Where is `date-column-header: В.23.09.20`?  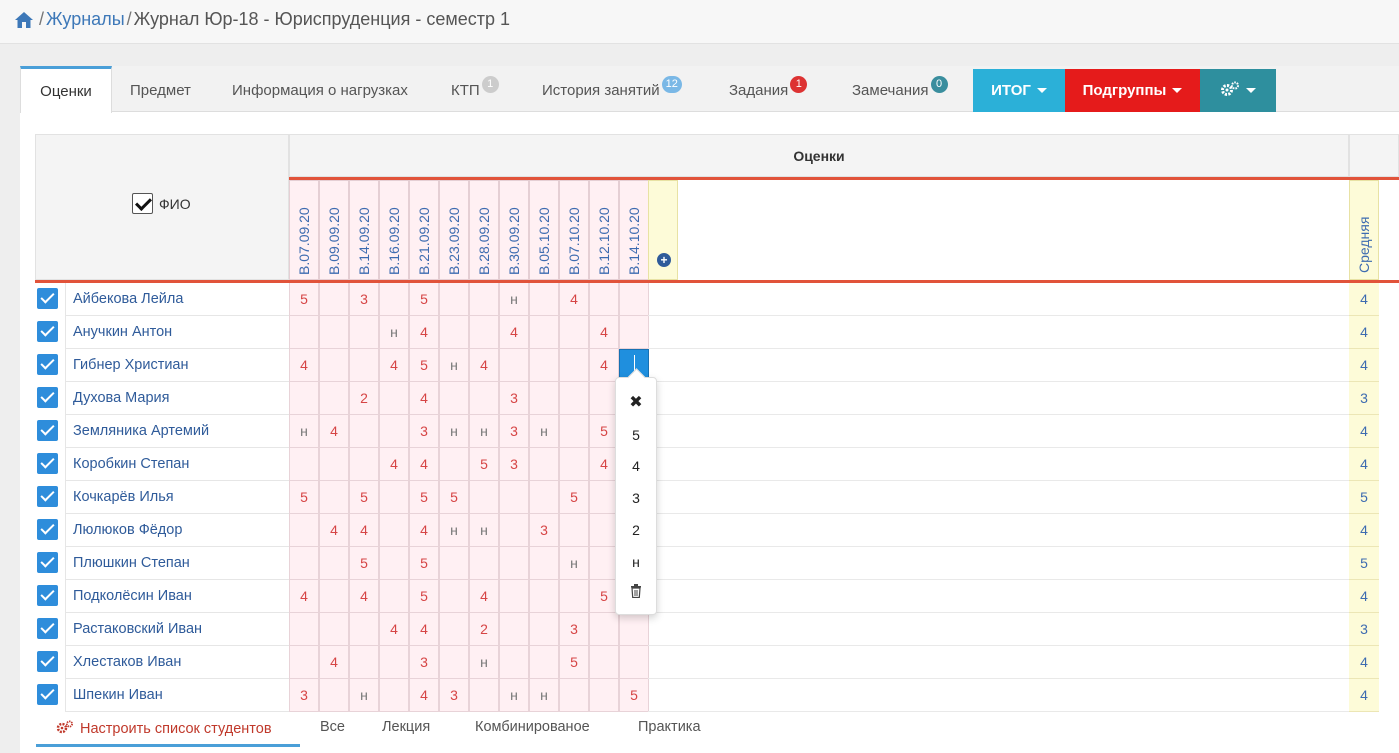
date-column-header: В.23.09.20 is located at coordinates (454, 230).